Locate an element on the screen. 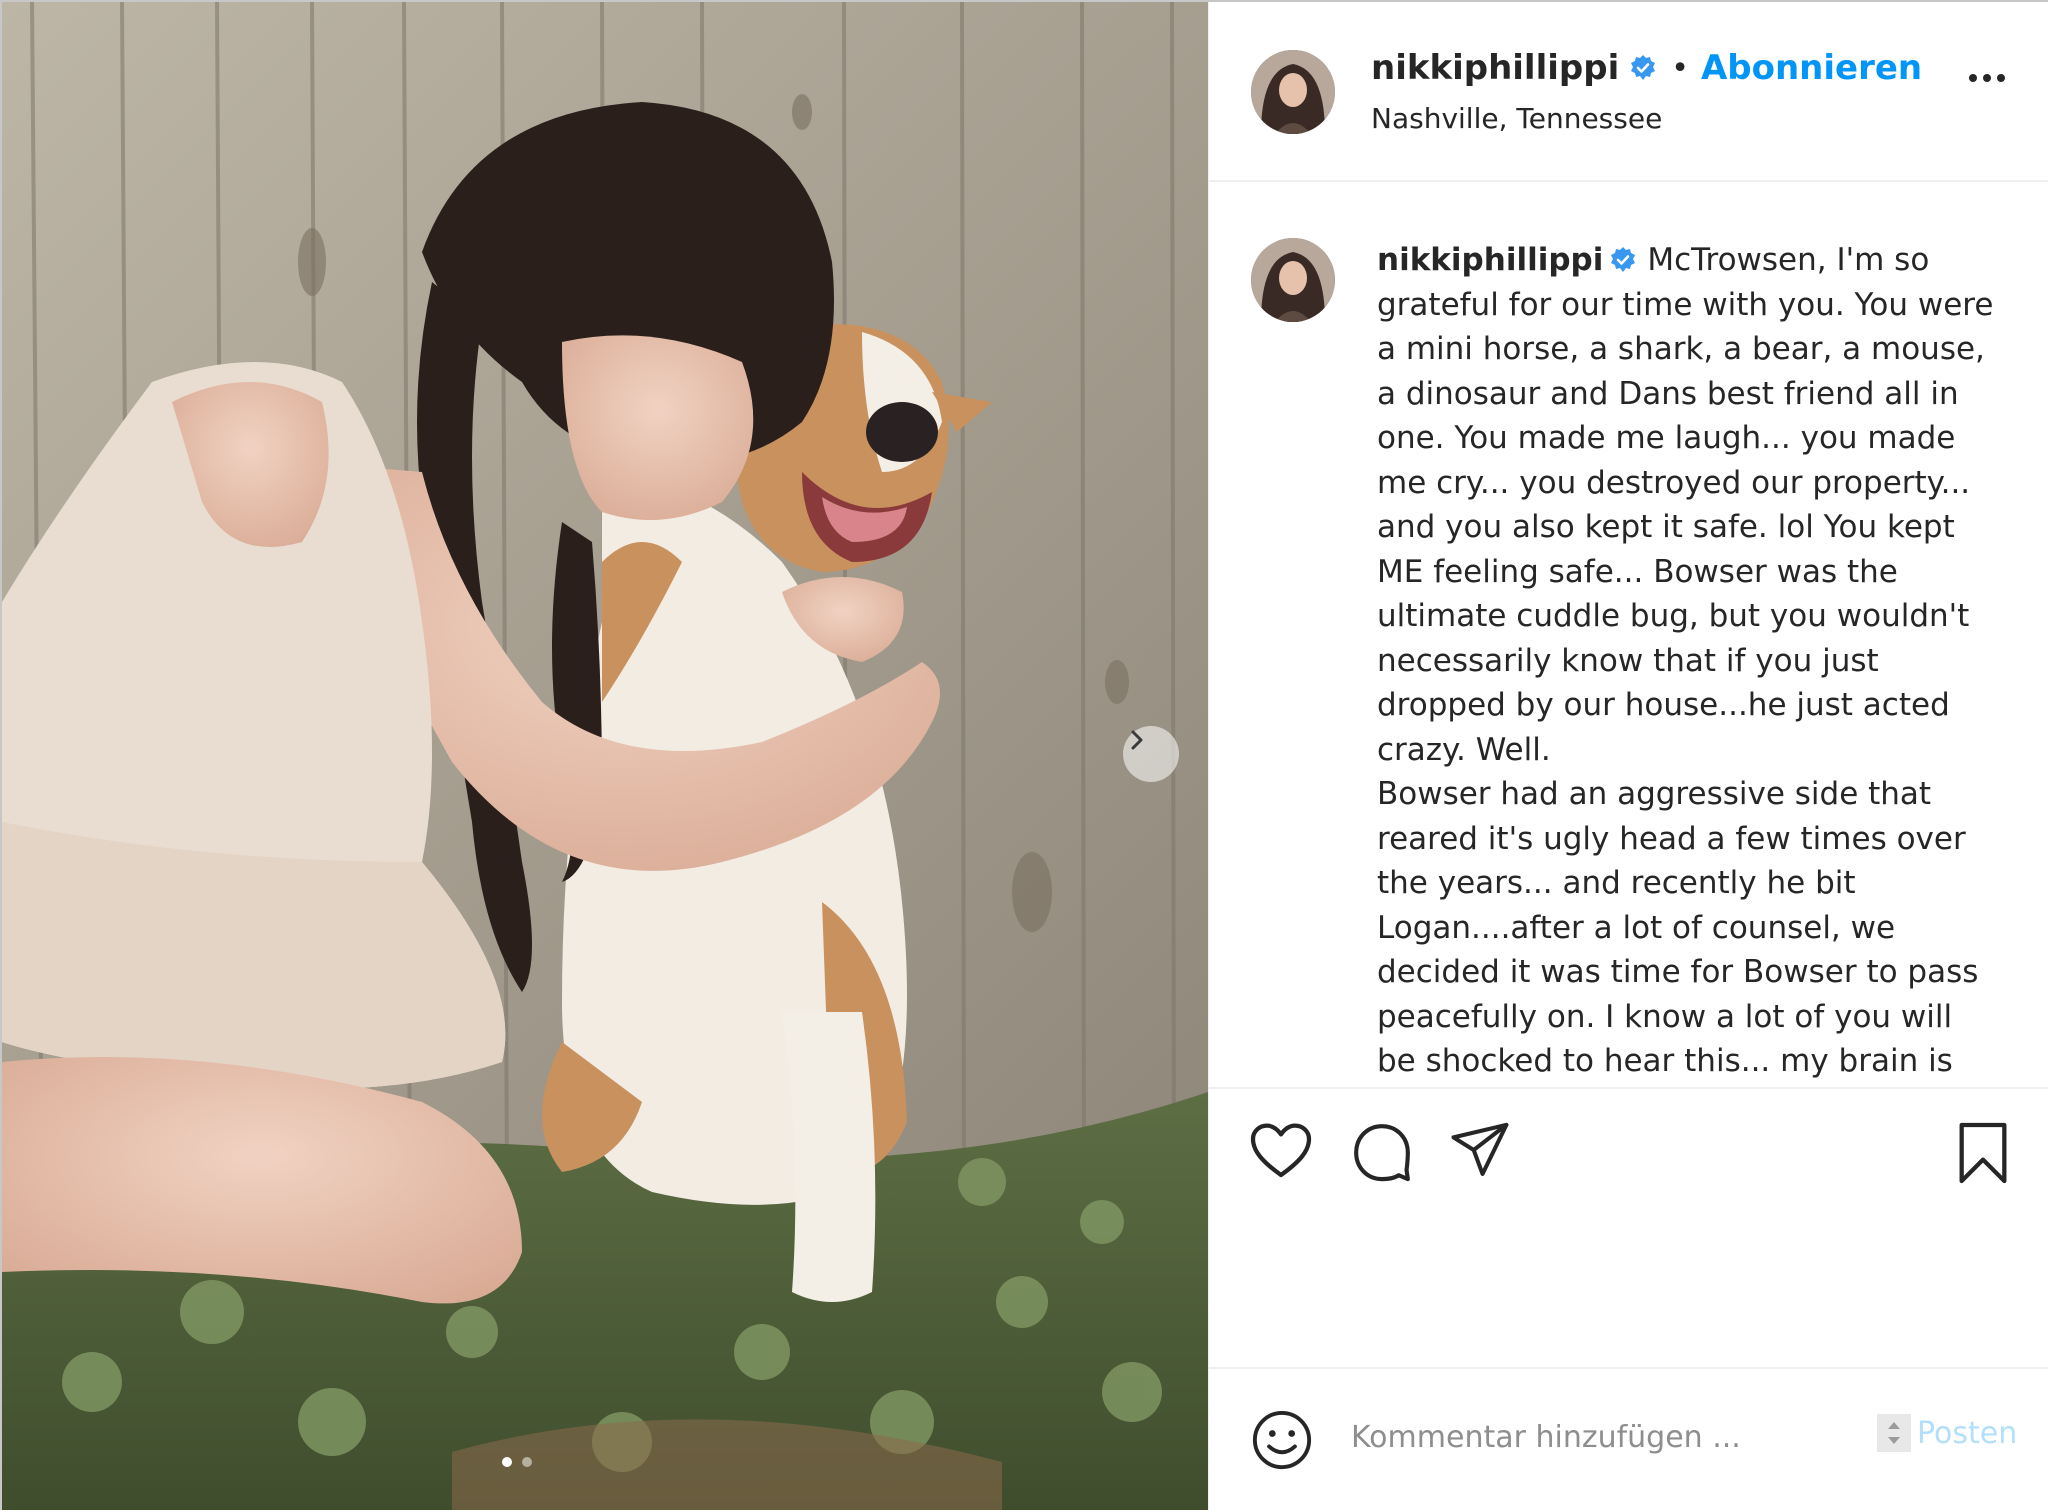 The width and height of the screenshot is (2048, 1512). sort-arrows-icon is located at coordinates (1894, 1433).